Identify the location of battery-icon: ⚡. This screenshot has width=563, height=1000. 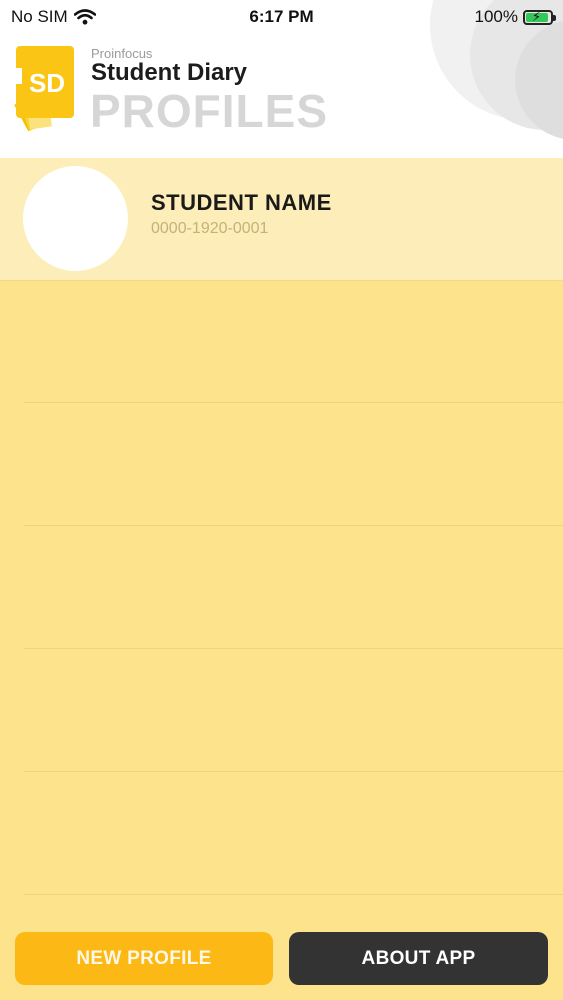
(539, 16).